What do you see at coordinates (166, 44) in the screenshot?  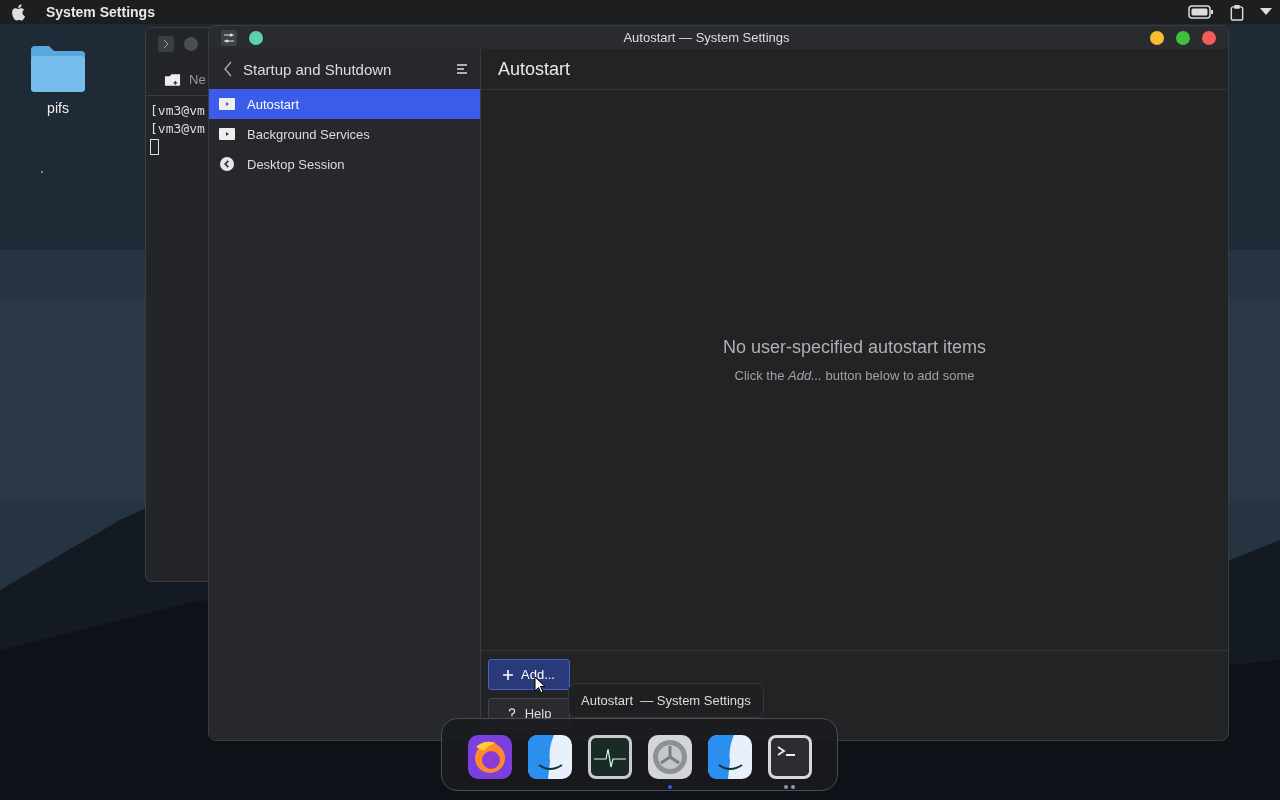 I see `chevron-icon` at bounding box center [166, 44].